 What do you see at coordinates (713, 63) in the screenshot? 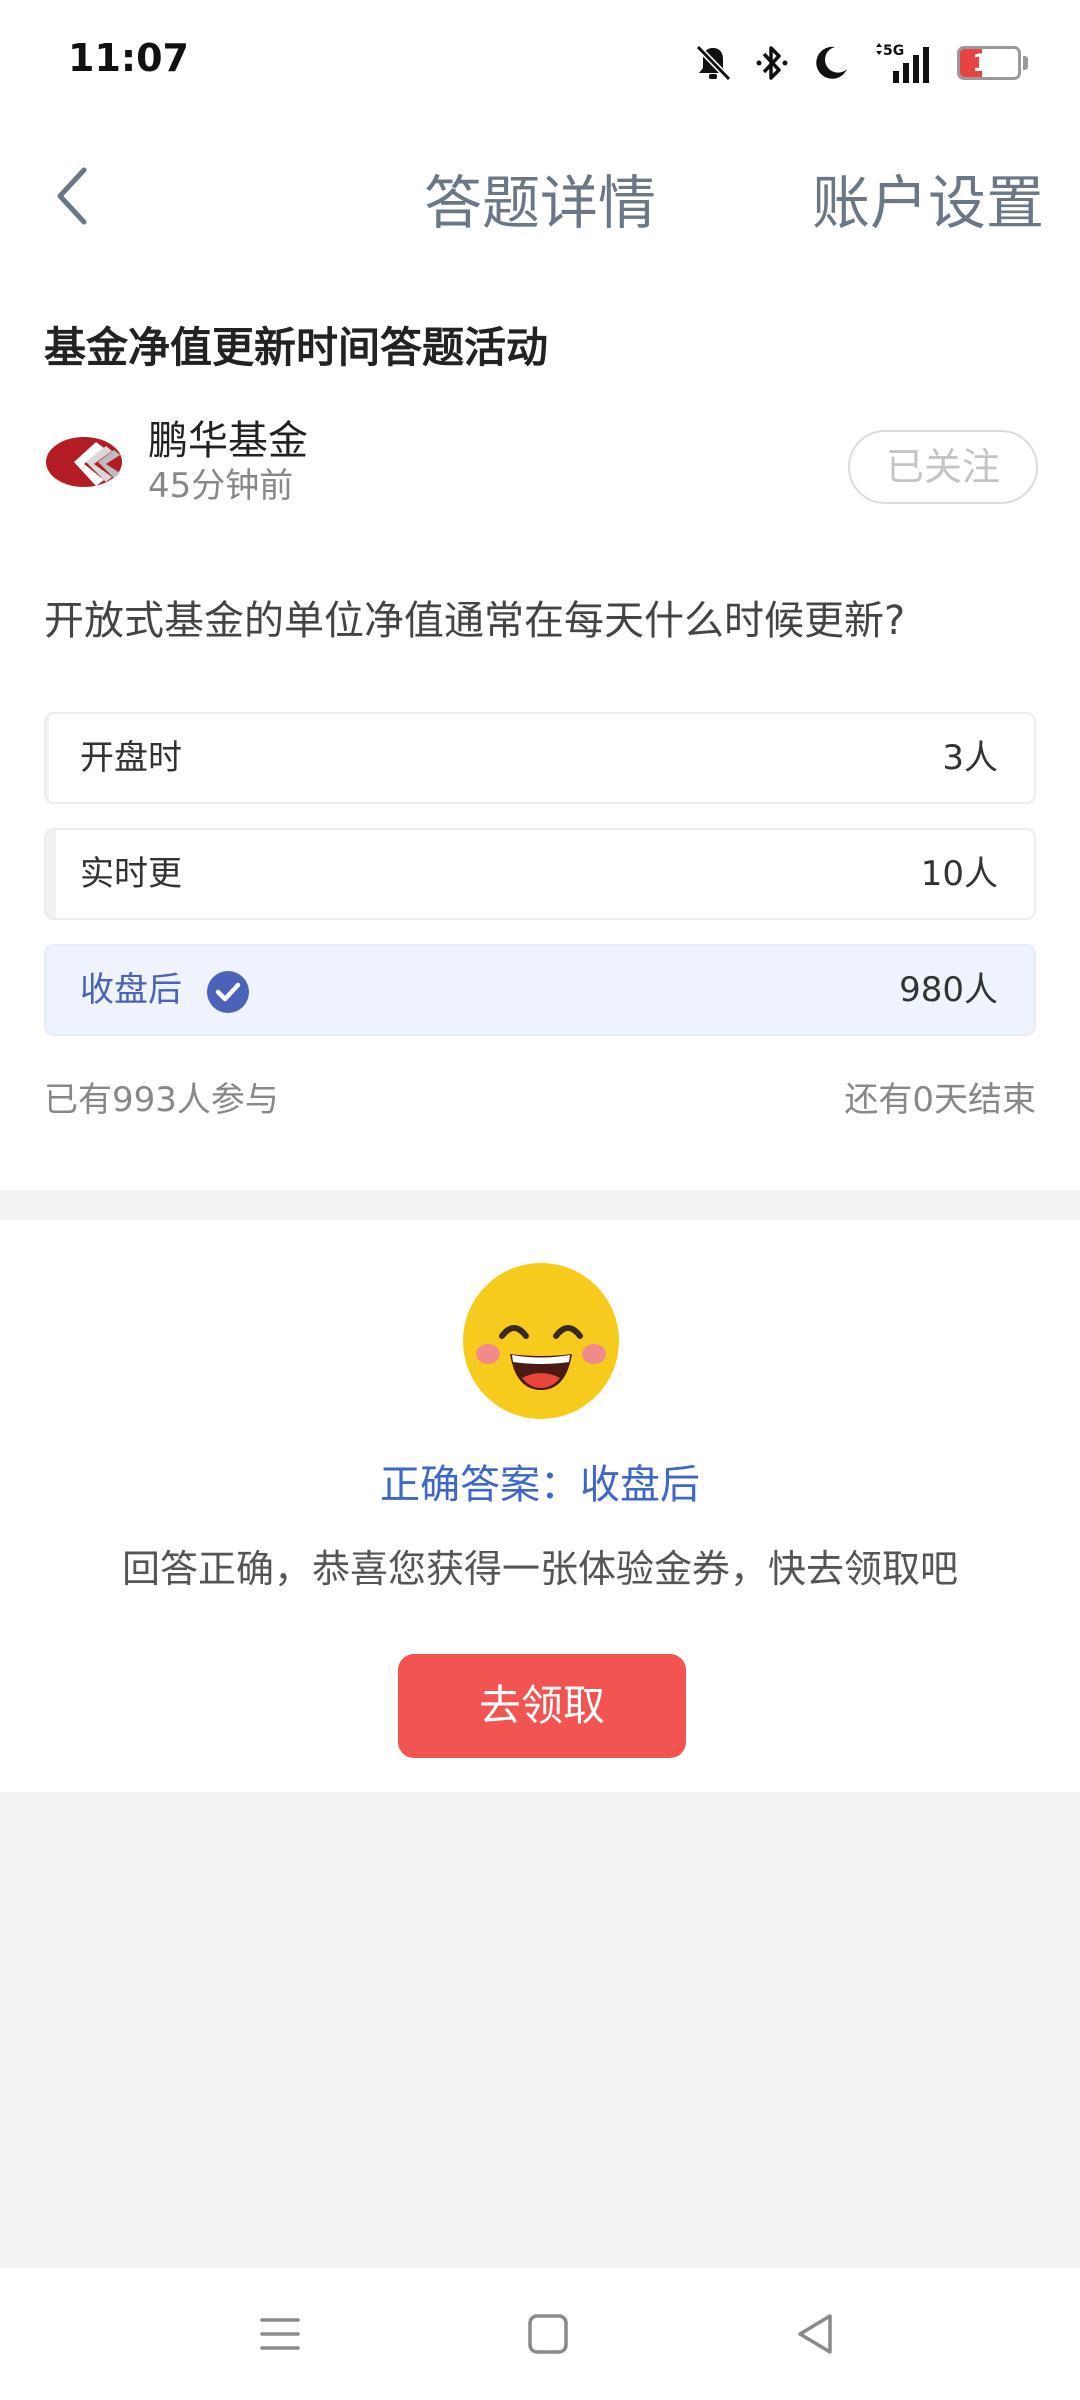
I see `mute-icon` at bounding box center [713, 63].